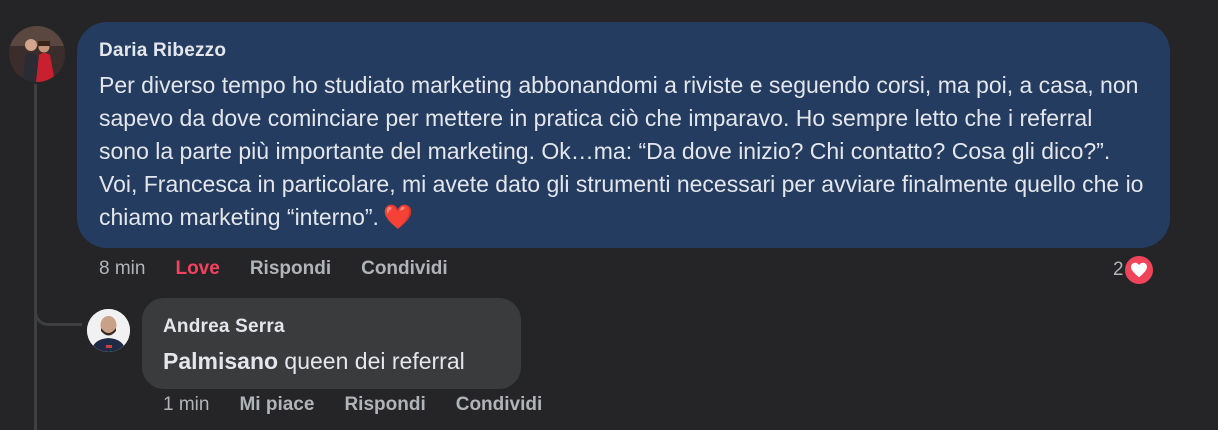  I want to click on love-reaction-button: Love, so click(197, 269).